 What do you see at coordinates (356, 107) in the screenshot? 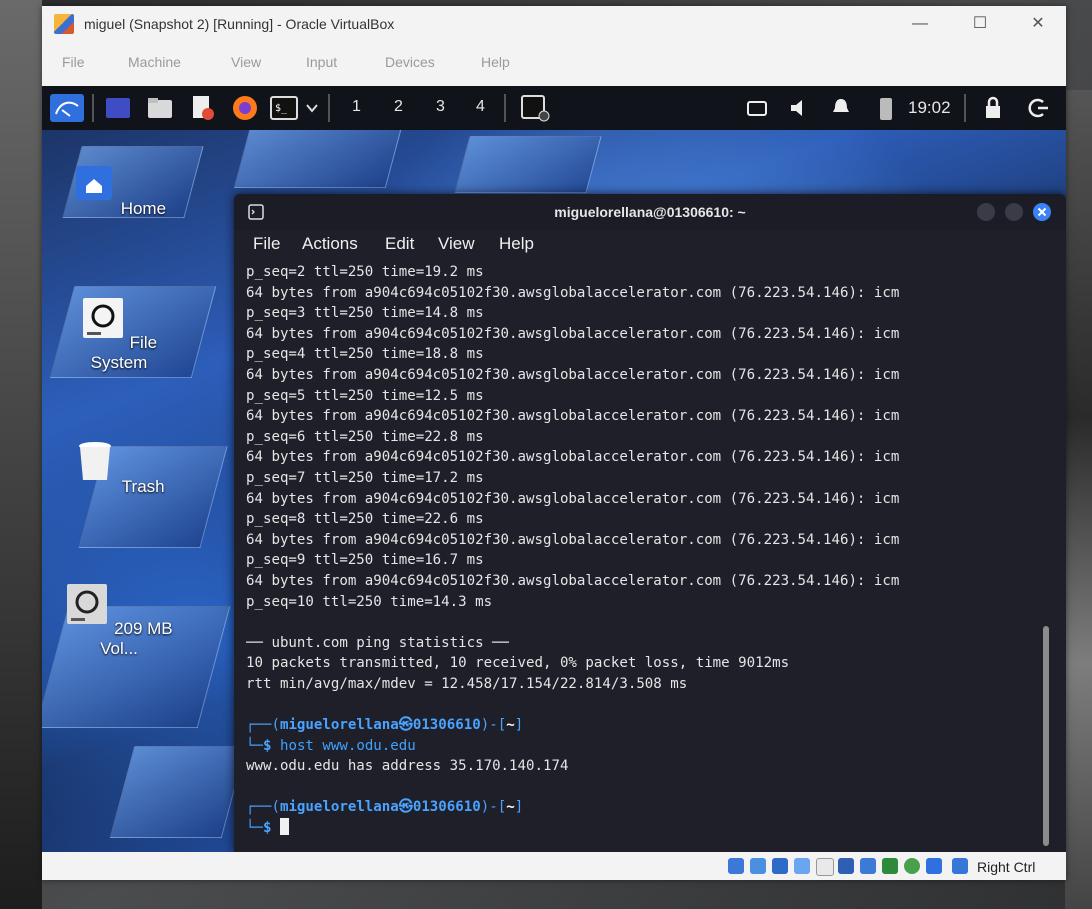
I see `workspace-1: 1` at bounding box center [356, 107].